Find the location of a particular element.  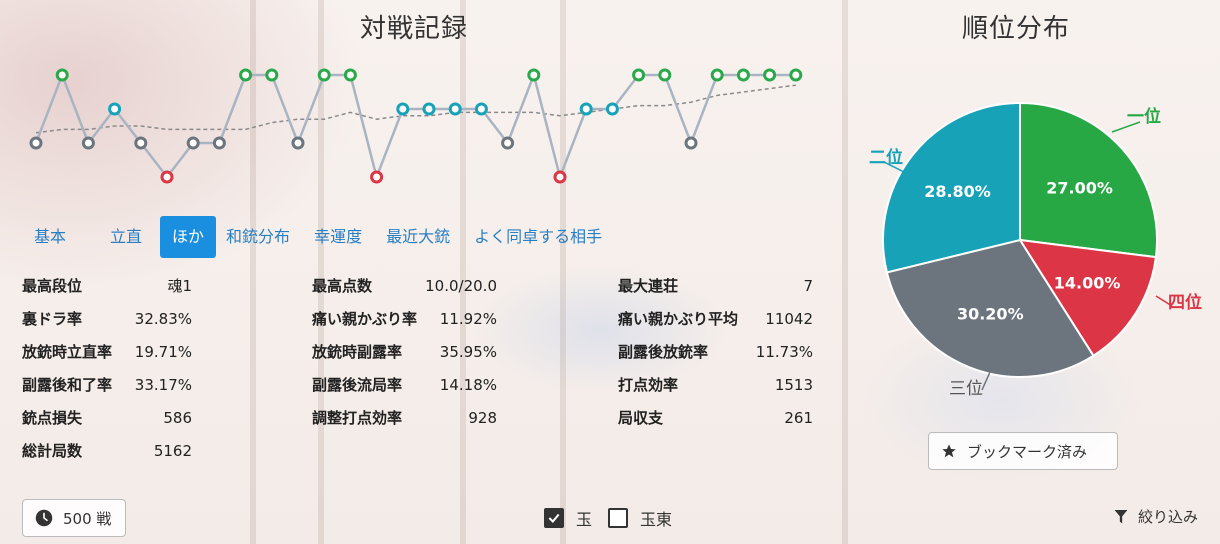

pie-category-label: 三位 is located at coordinates (966, 389).